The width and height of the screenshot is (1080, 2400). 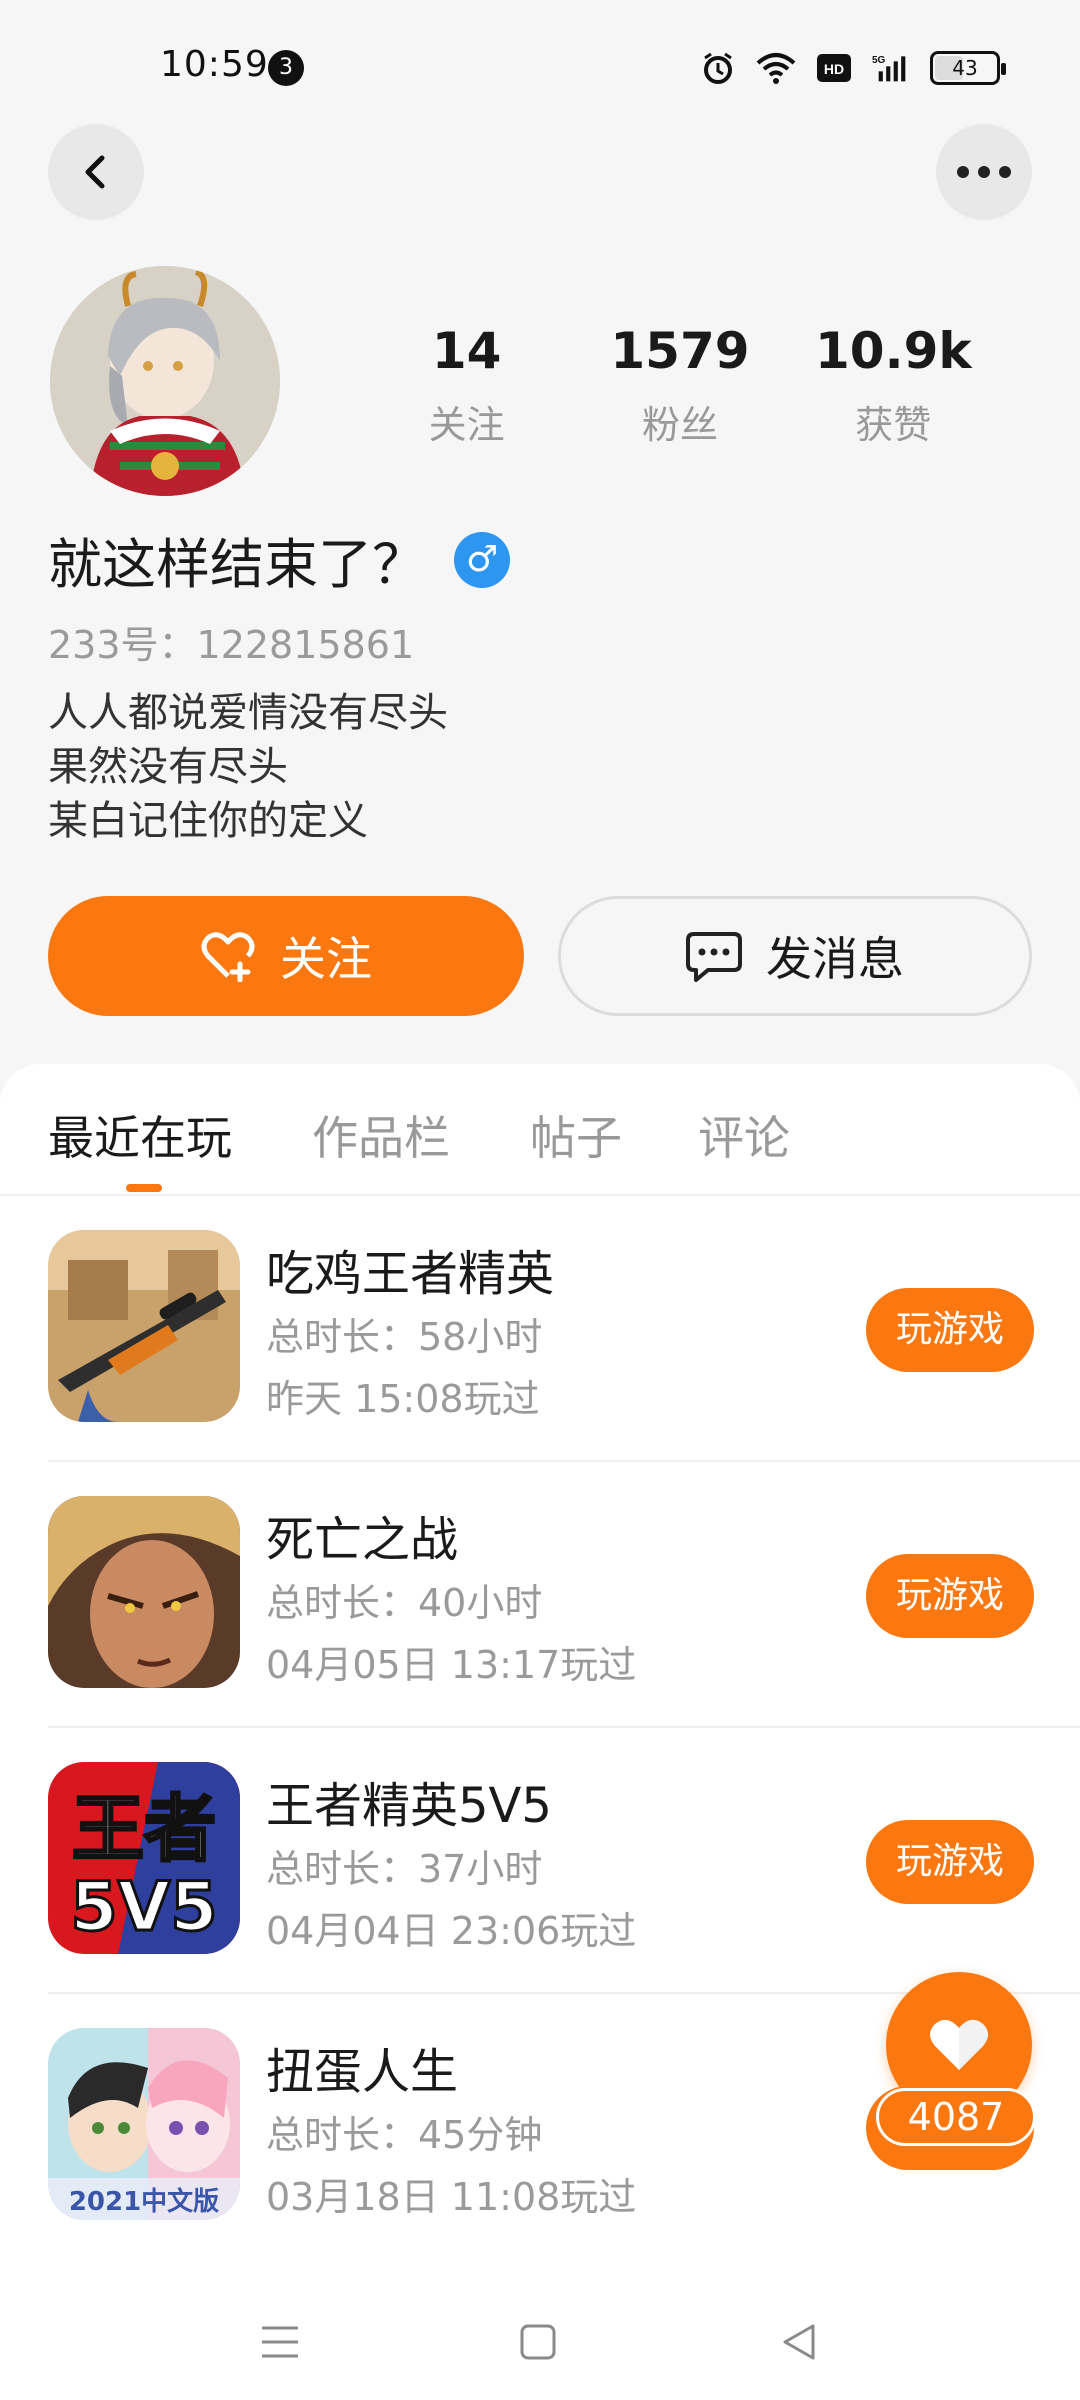 What do you see at coordinates (835, 959) in the screenshot?
I see `send-message-label: 发消息` at bounding box center [835, 959].